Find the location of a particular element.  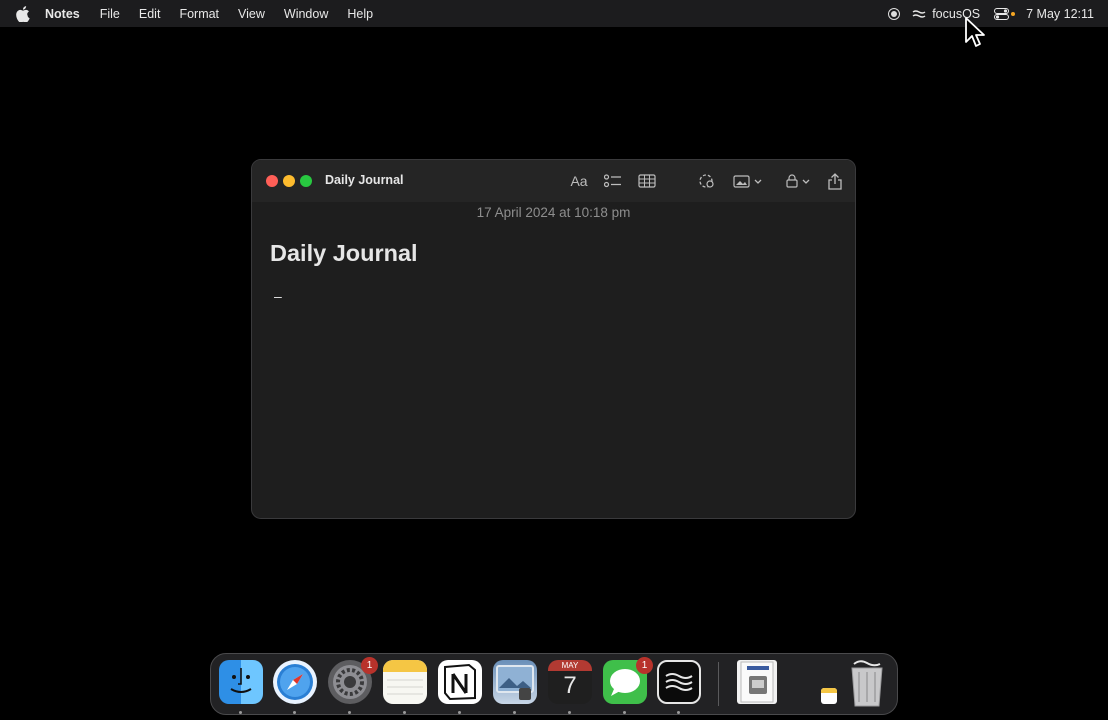

table-icon is located at coordinates (647, 181).